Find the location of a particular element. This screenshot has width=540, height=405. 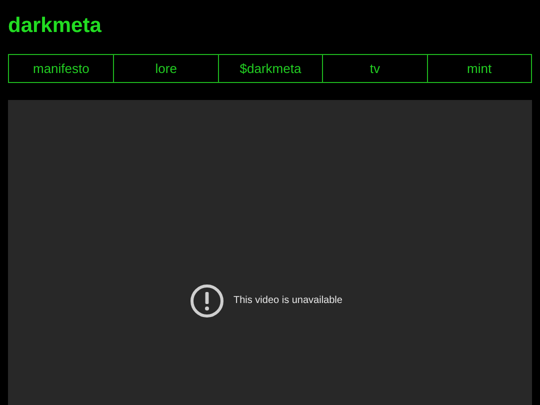

nav-link: $darkmeta is located at coordinates (270, 68).